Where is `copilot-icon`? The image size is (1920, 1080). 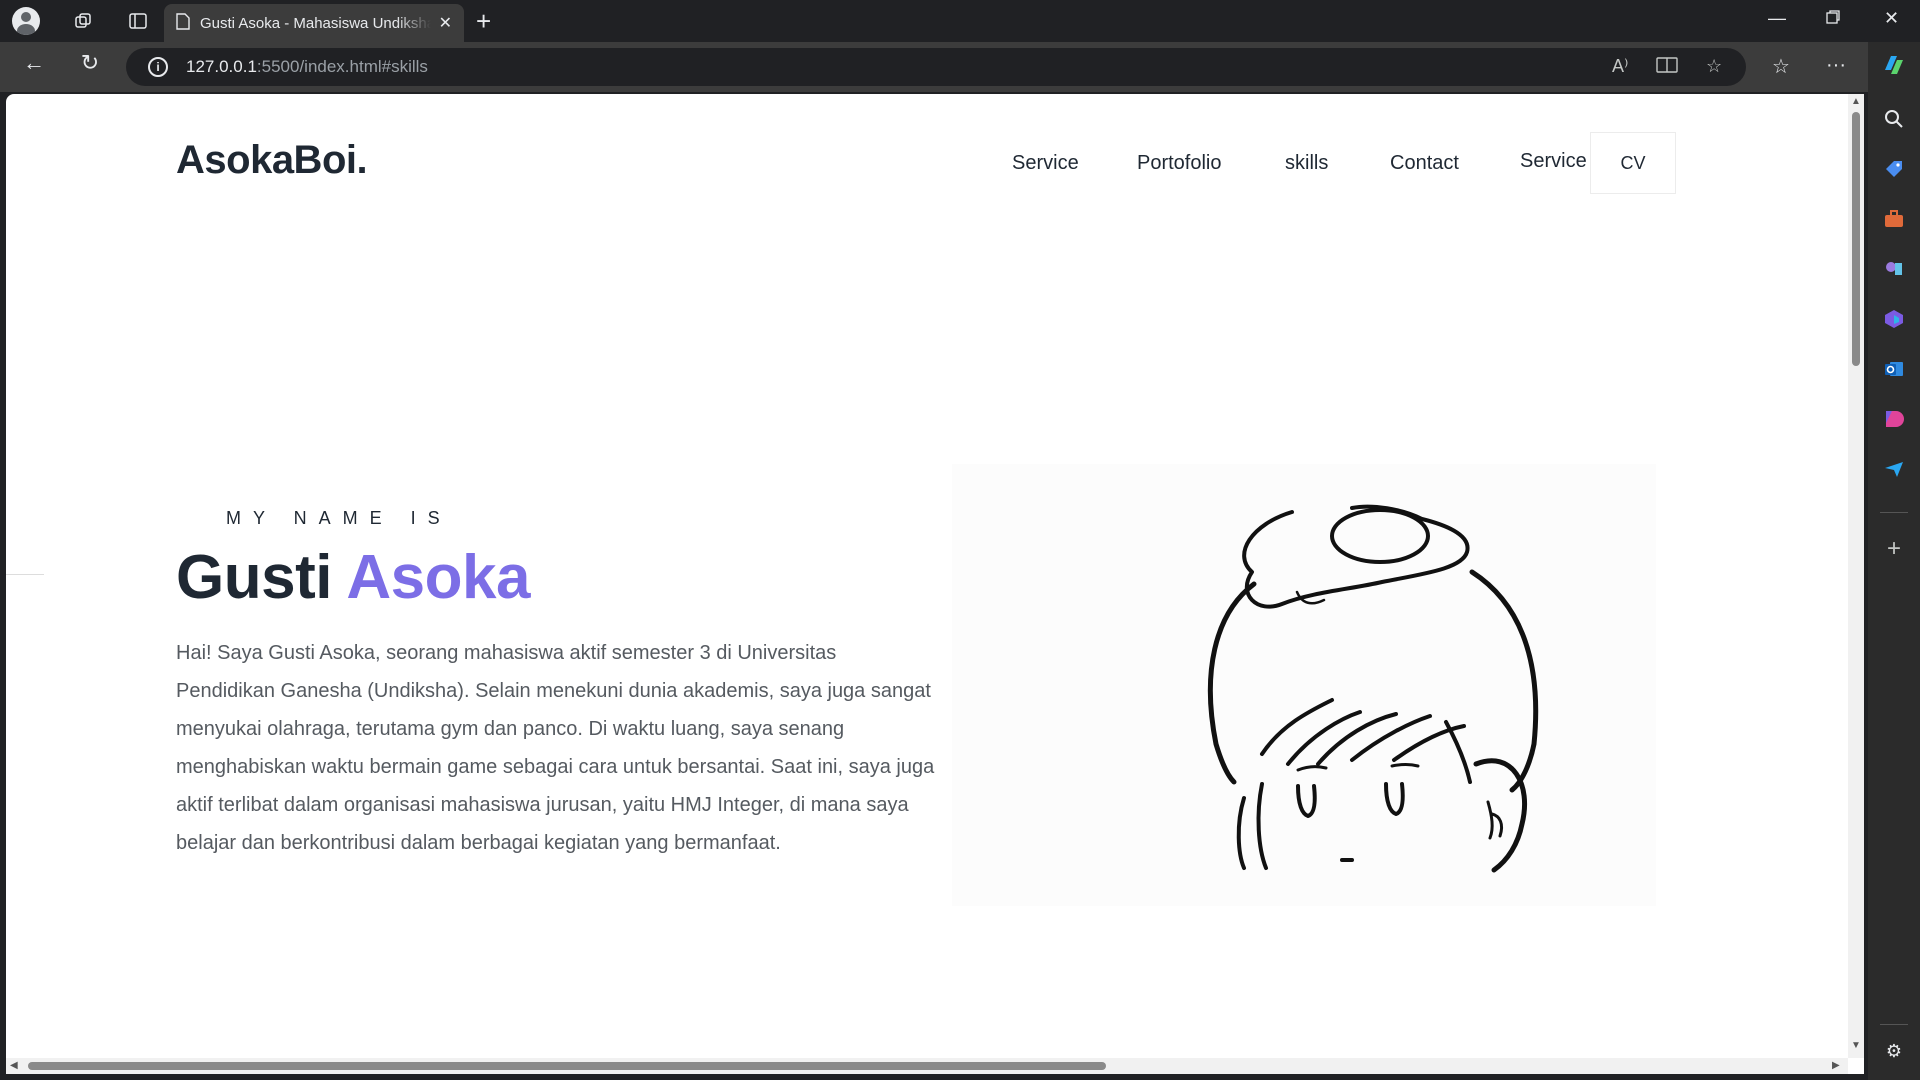
copilot-icon is located at coordinates (1894, 65).